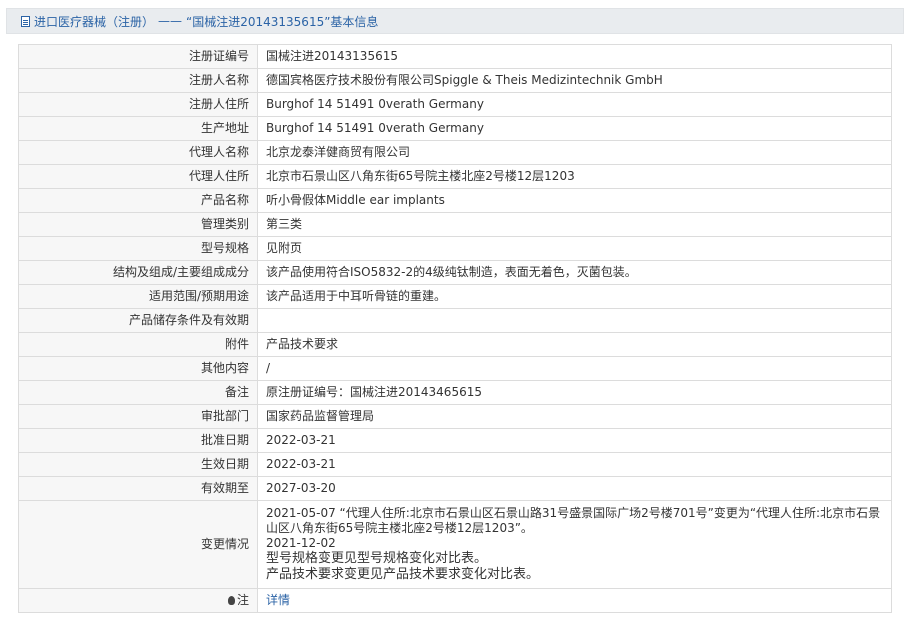 Image resolution: width=904 pixels, height=624 pixels. I want to click on change-entry-2b: 产品技术要求变更见产品技术要求变化对比表。, so click(403, 574).